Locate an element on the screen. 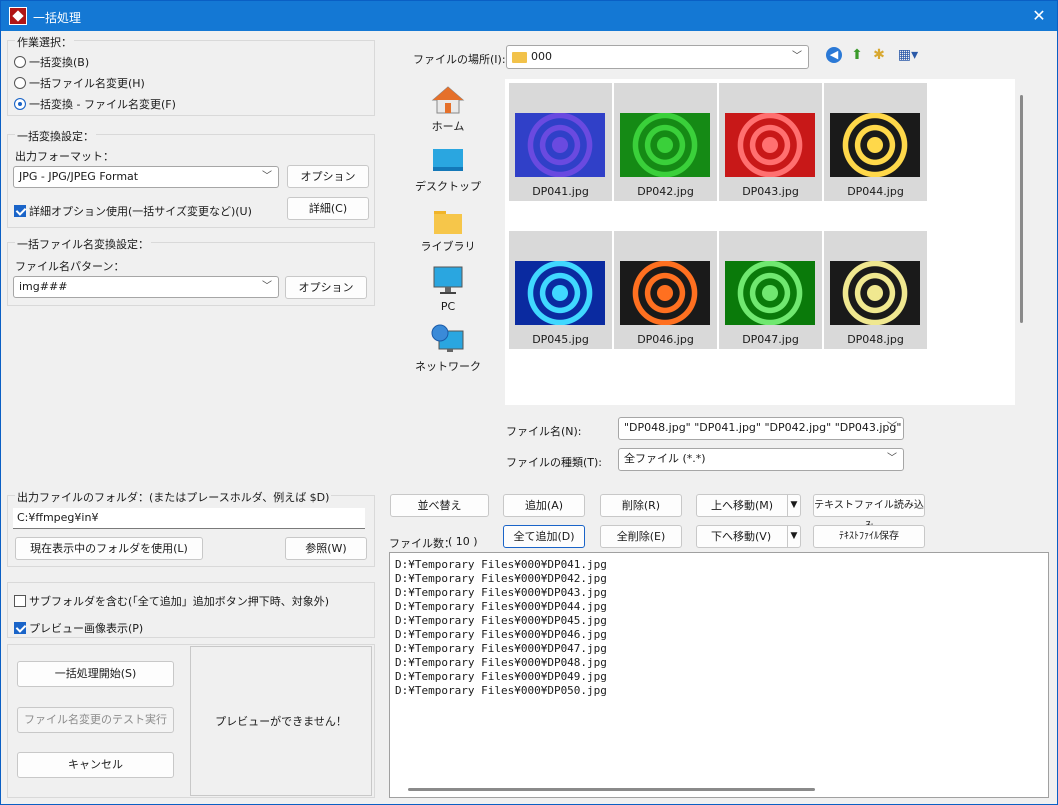 This screenshot has width=1058, height=805. format-label: 出力フォーマット： is located at coordinates (64, 156).